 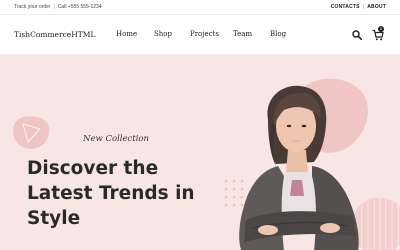 I want to click on cart-count-badge: 0, so click(x=381, y=29).